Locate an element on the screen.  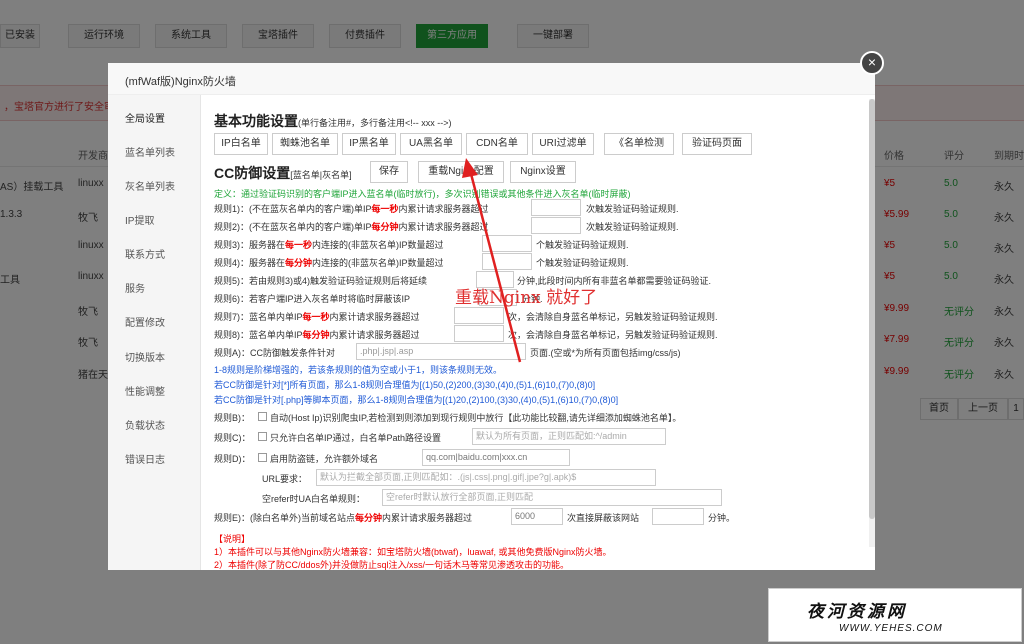
spider-list-button: 蜘蛛池名单 is located at coordinates (305, 144).